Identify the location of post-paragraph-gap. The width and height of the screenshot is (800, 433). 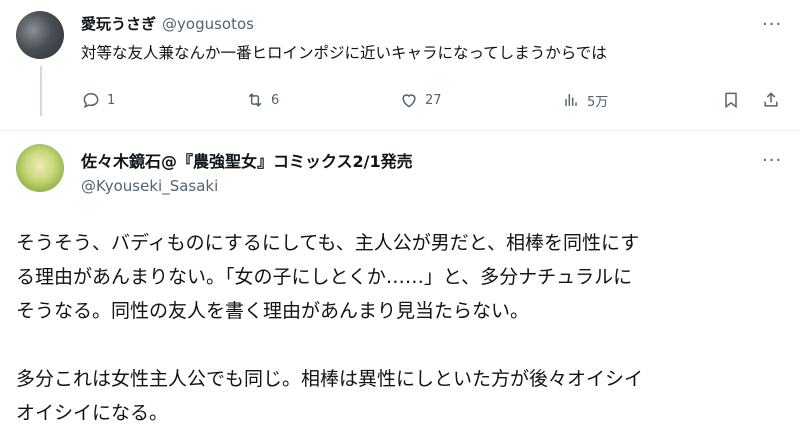
(401, 345).